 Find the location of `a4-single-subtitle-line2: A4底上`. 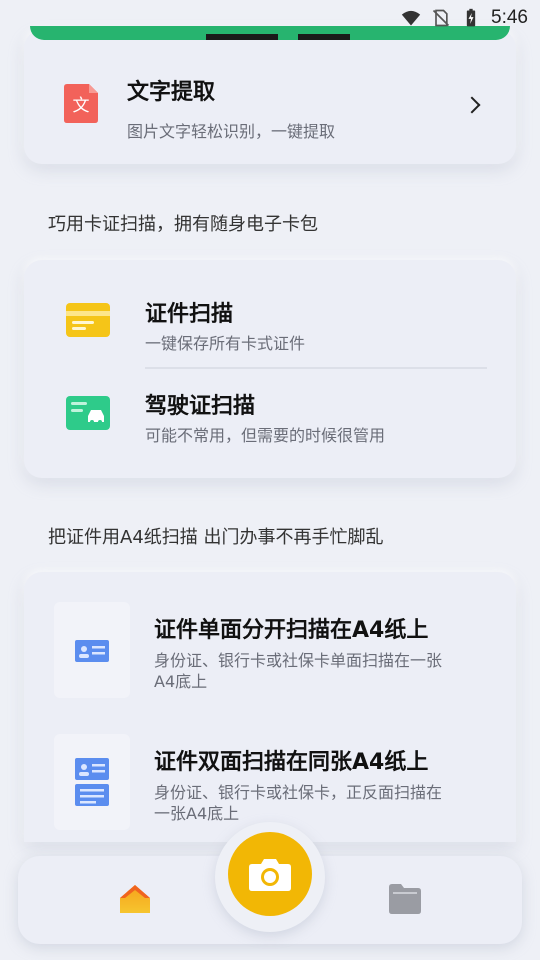

a4-single-subtitle-line2: A4底上 is located at coordinates (181, 681).